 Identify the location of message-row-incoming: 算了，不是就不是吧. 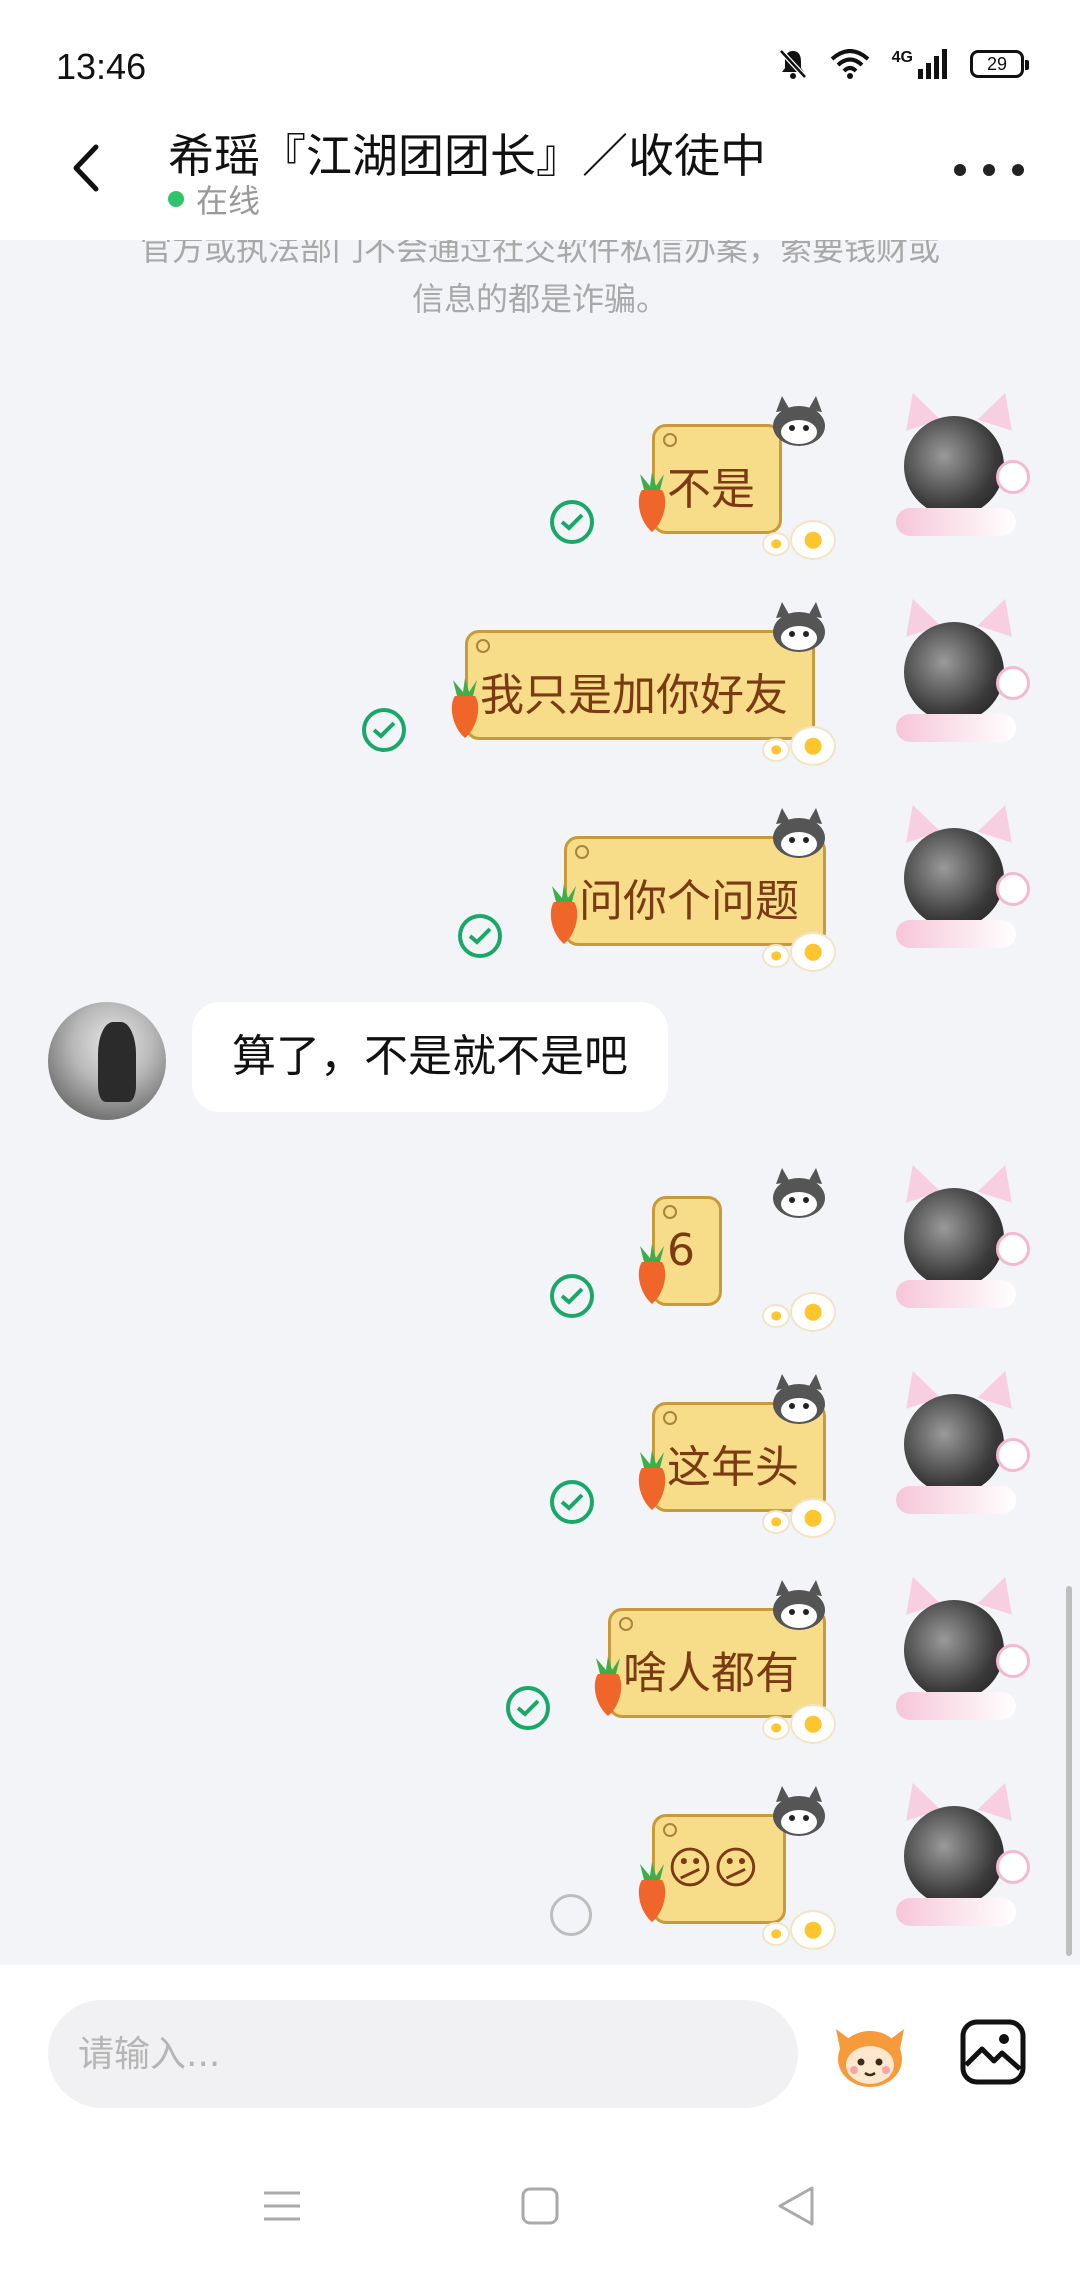
(540, 1067).